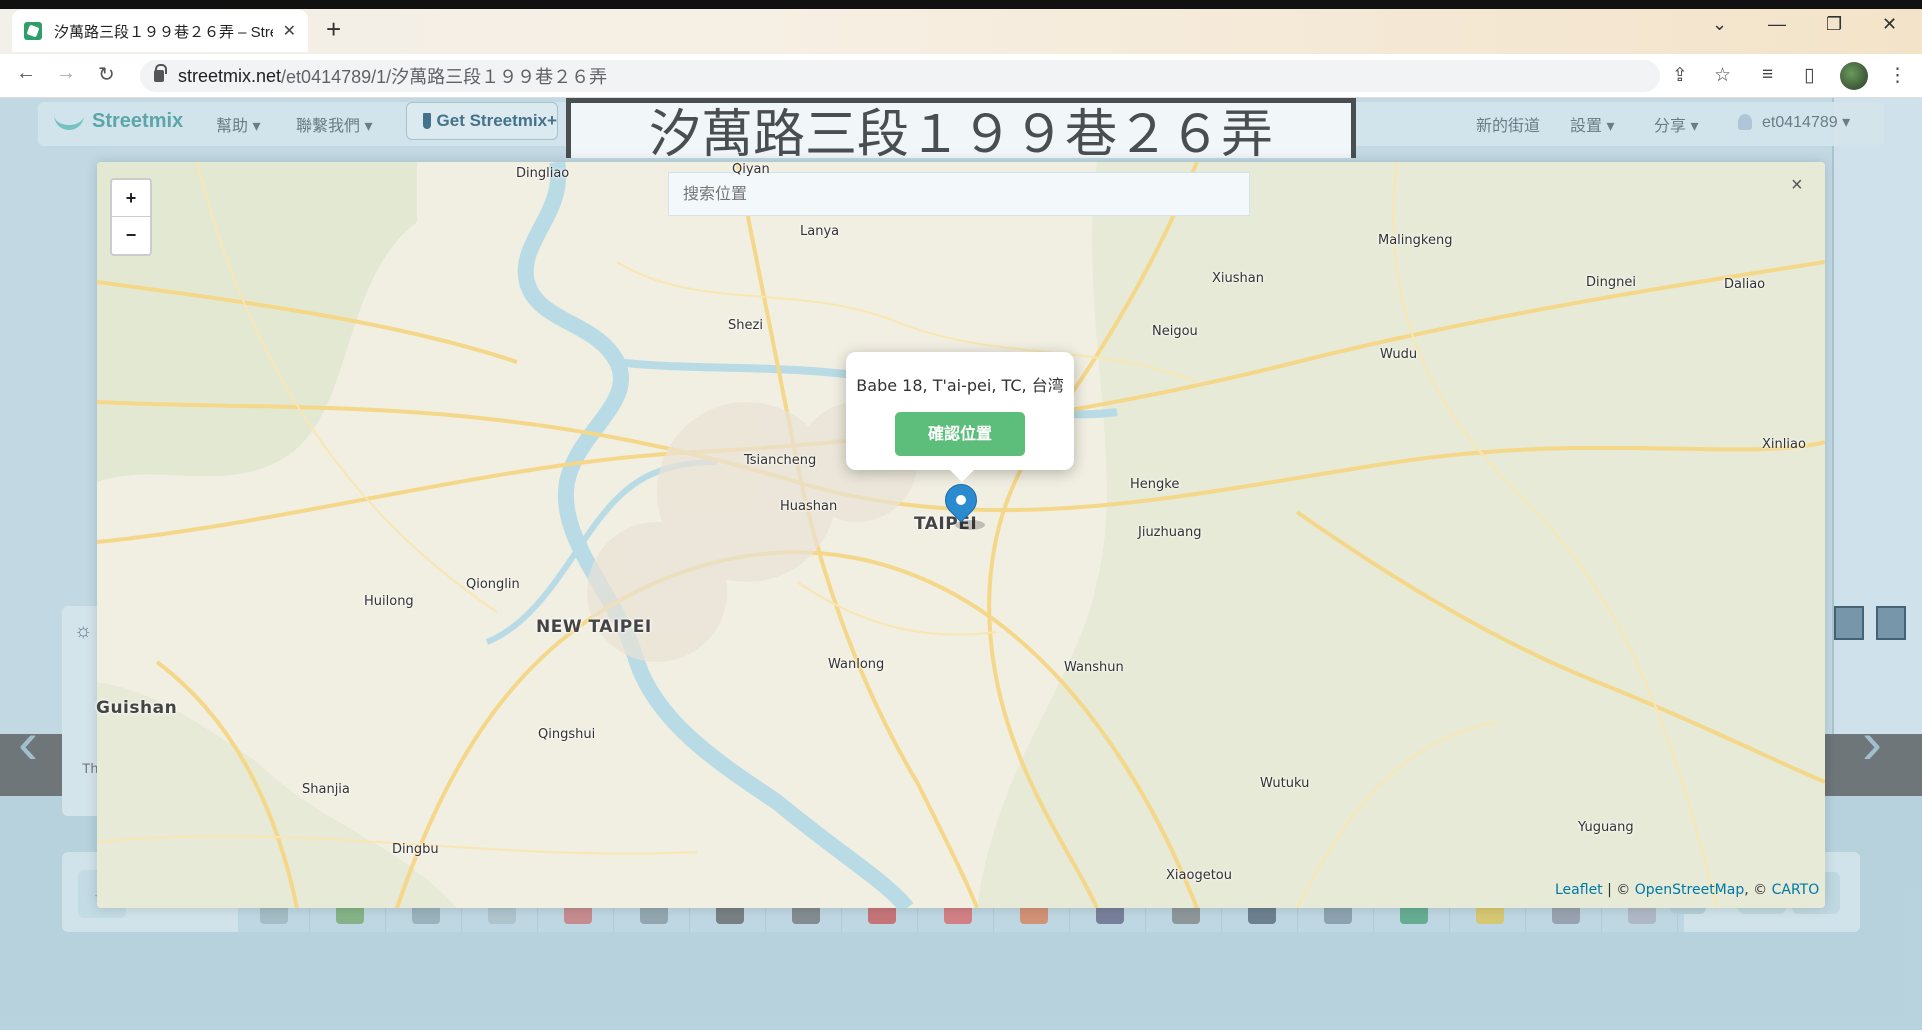 Image resolution: width=1922 pixels, height=1030 pixels. Describe the element at coordinates (780, 460) in the screenshot. I see `place-label: Tsiancheng` at that location.